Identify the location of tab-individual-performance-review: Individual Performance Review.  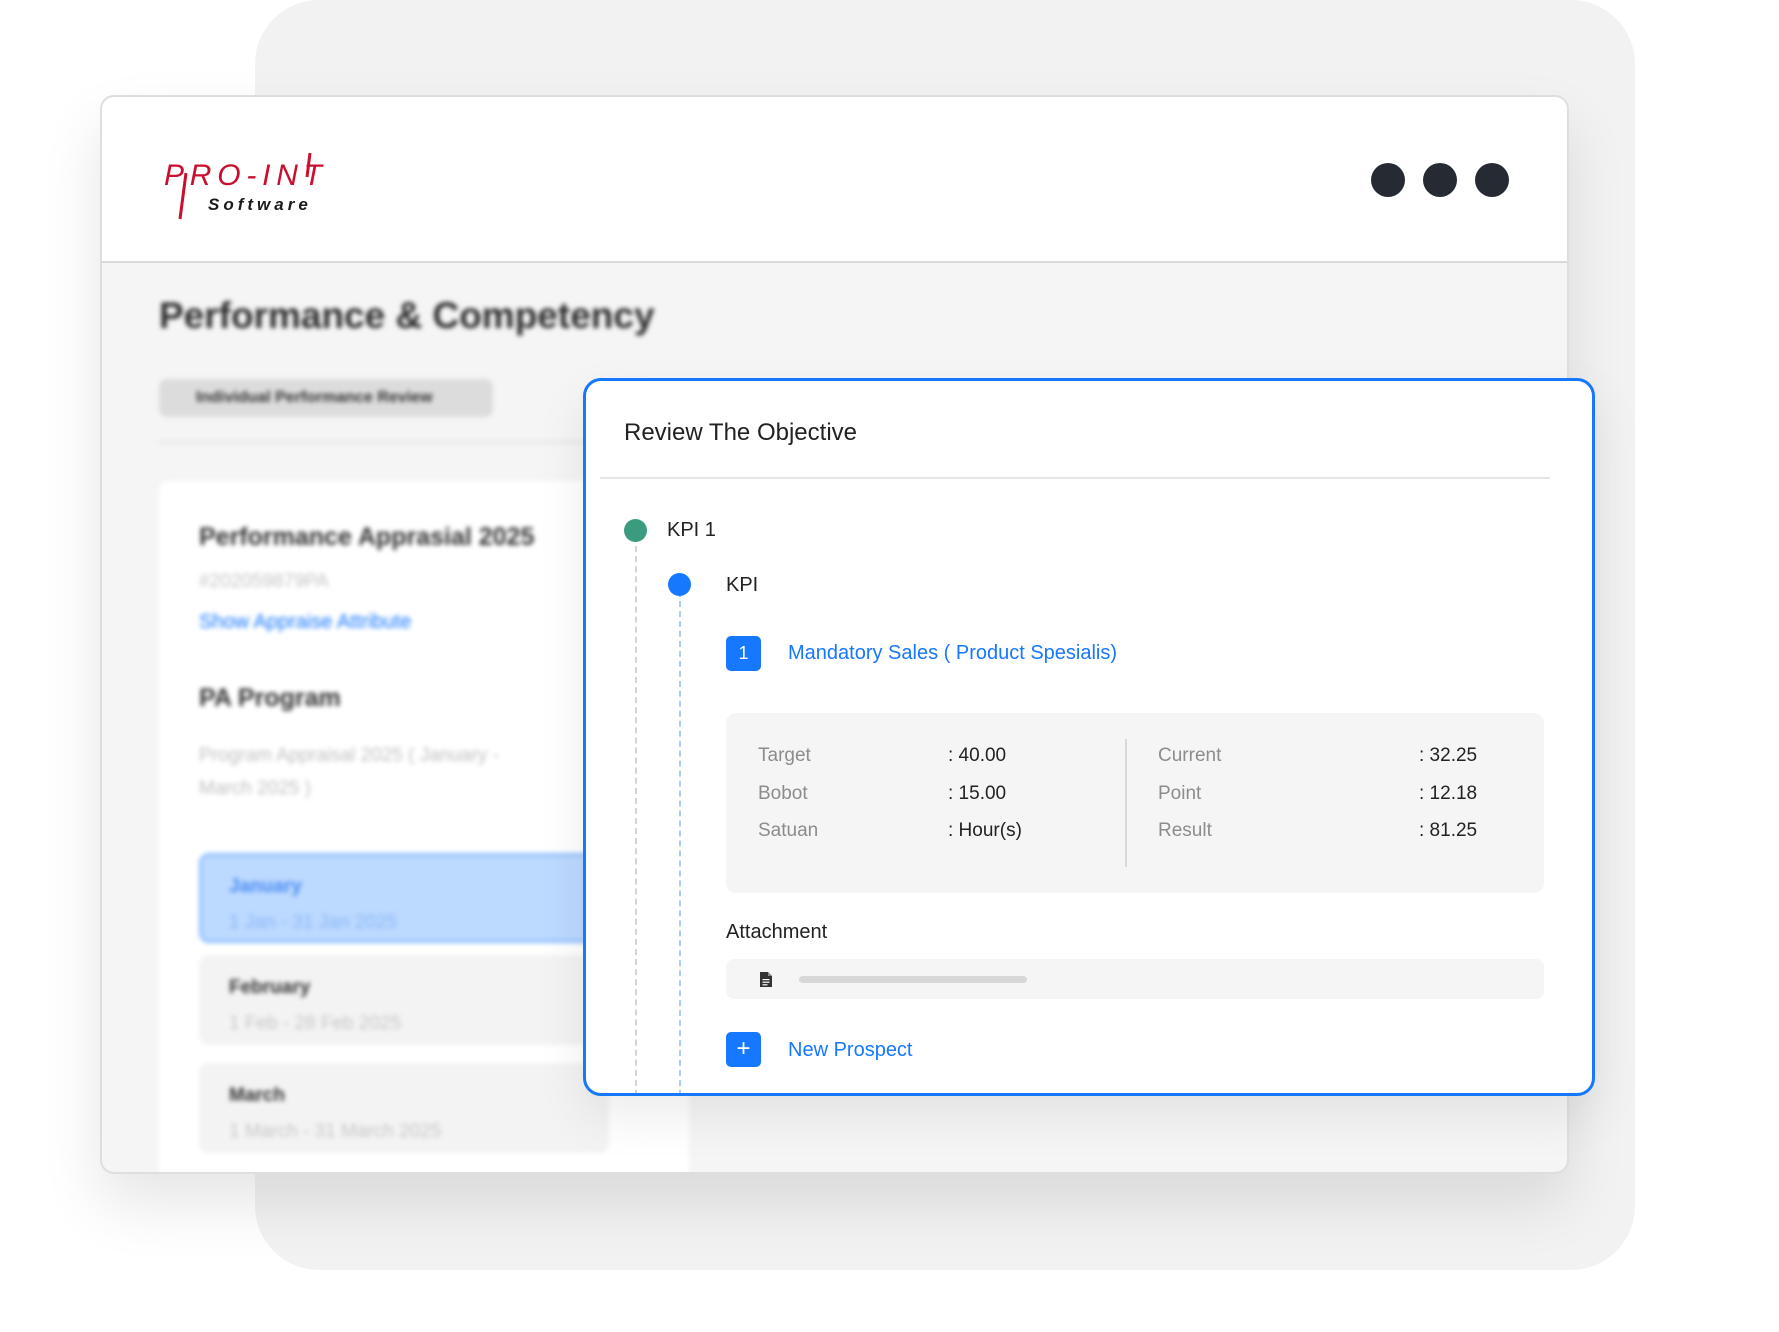
(326, 398).